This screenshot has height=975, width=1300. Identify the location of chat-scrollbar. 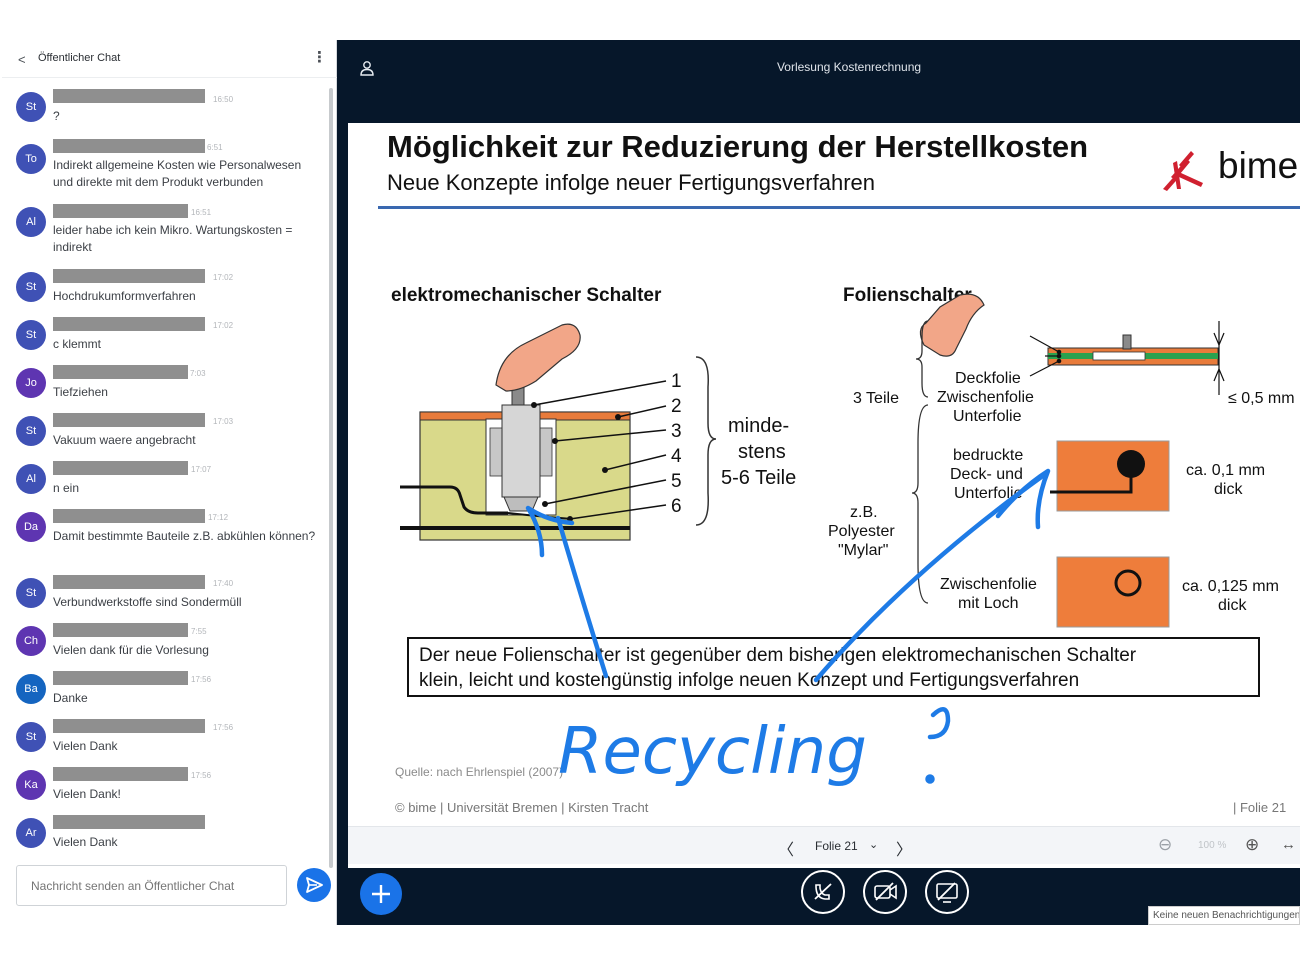
(331, 478).